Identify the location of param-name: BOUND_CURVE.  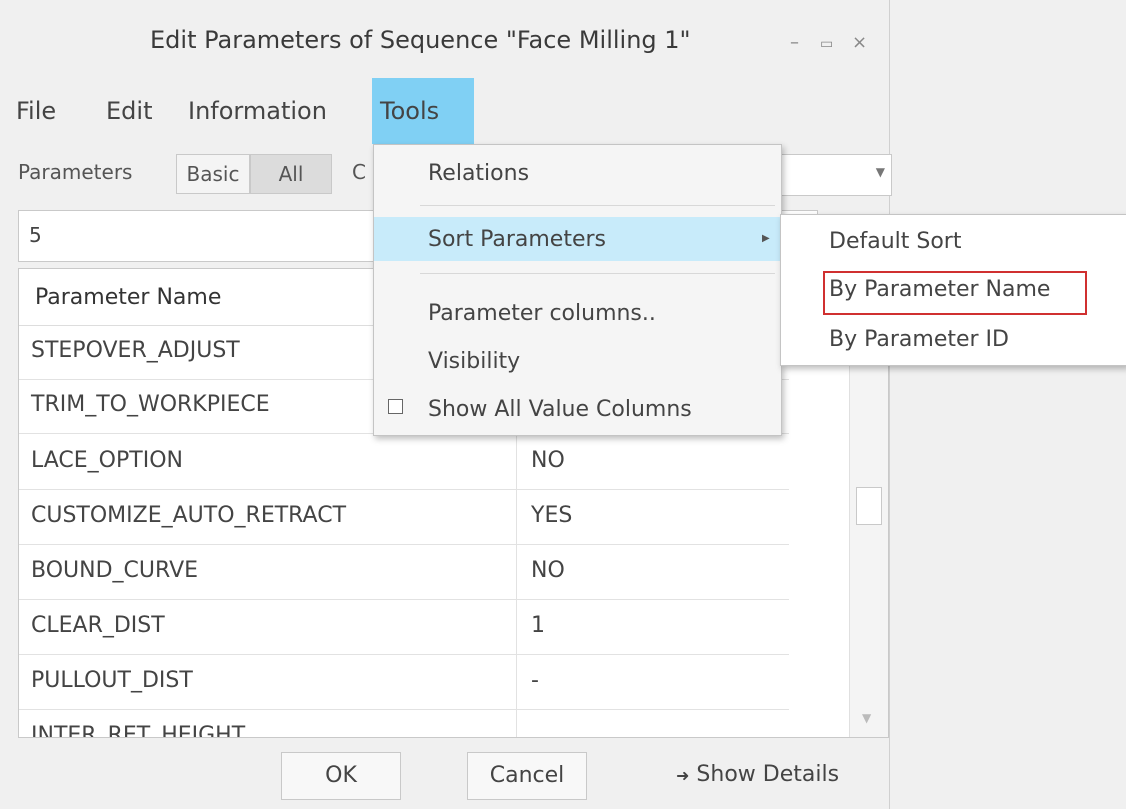
(115, 570).